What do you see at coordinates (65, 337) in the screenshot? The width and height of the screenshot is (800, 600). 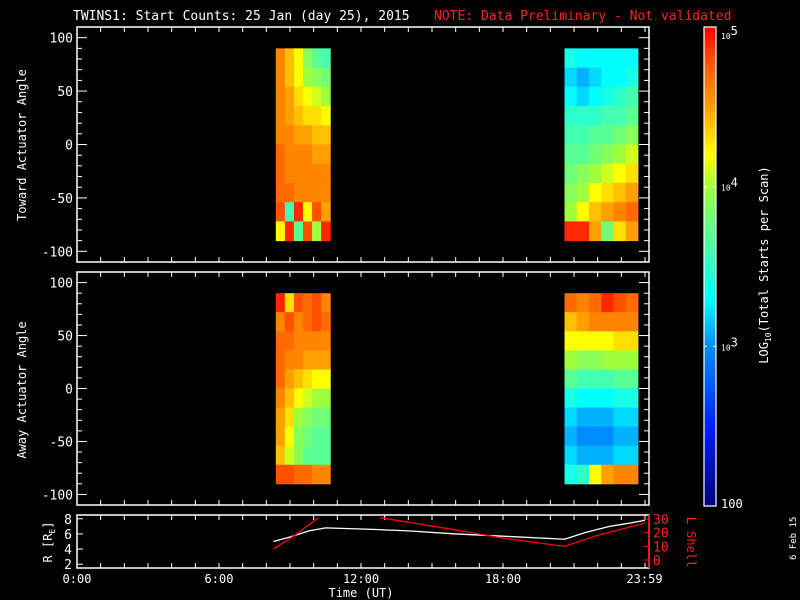 I see `y-tick-label: 50` at bounding box center [65, 337].